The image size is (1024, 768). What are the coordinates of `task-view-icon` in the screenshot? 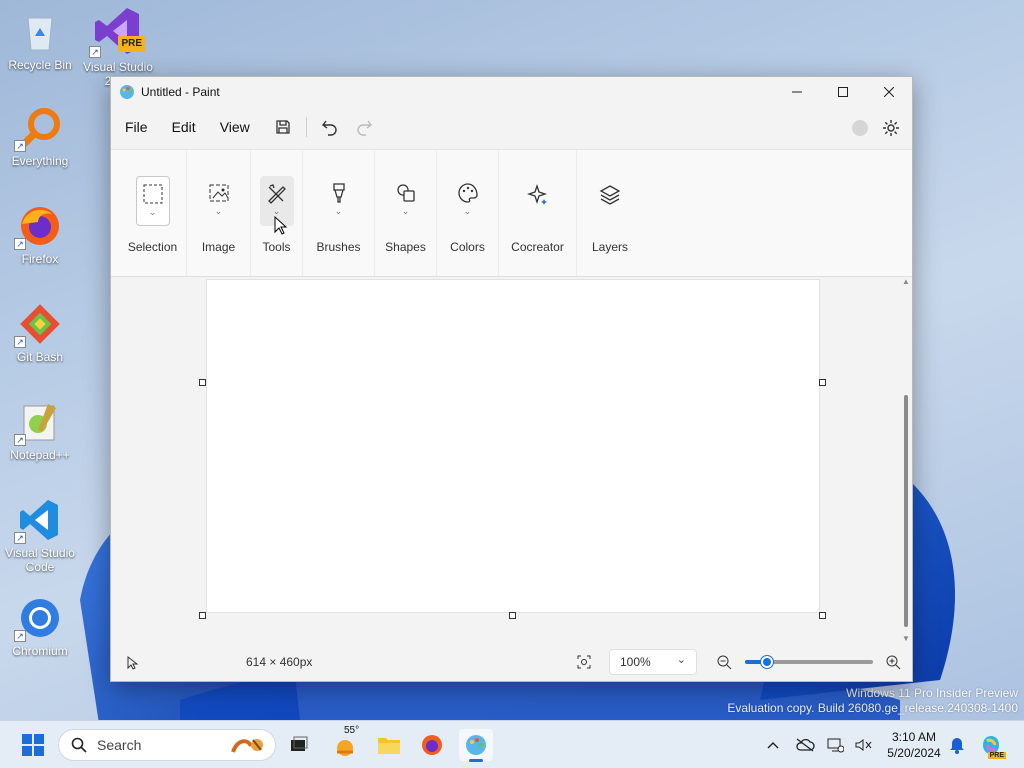 It's located at (299, 743).